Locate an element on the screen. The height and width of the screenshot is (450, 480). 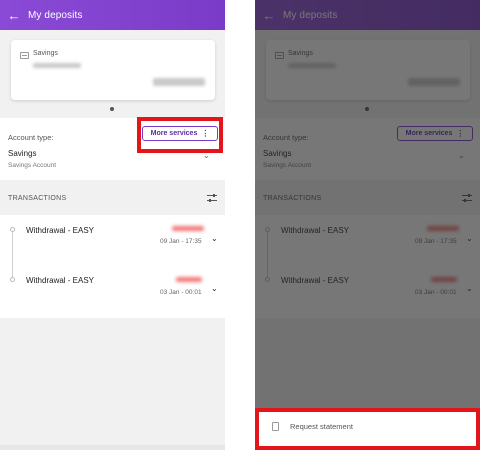
transaction-date: 09 Jan - 17:35 is located at coordinates (181, 241).